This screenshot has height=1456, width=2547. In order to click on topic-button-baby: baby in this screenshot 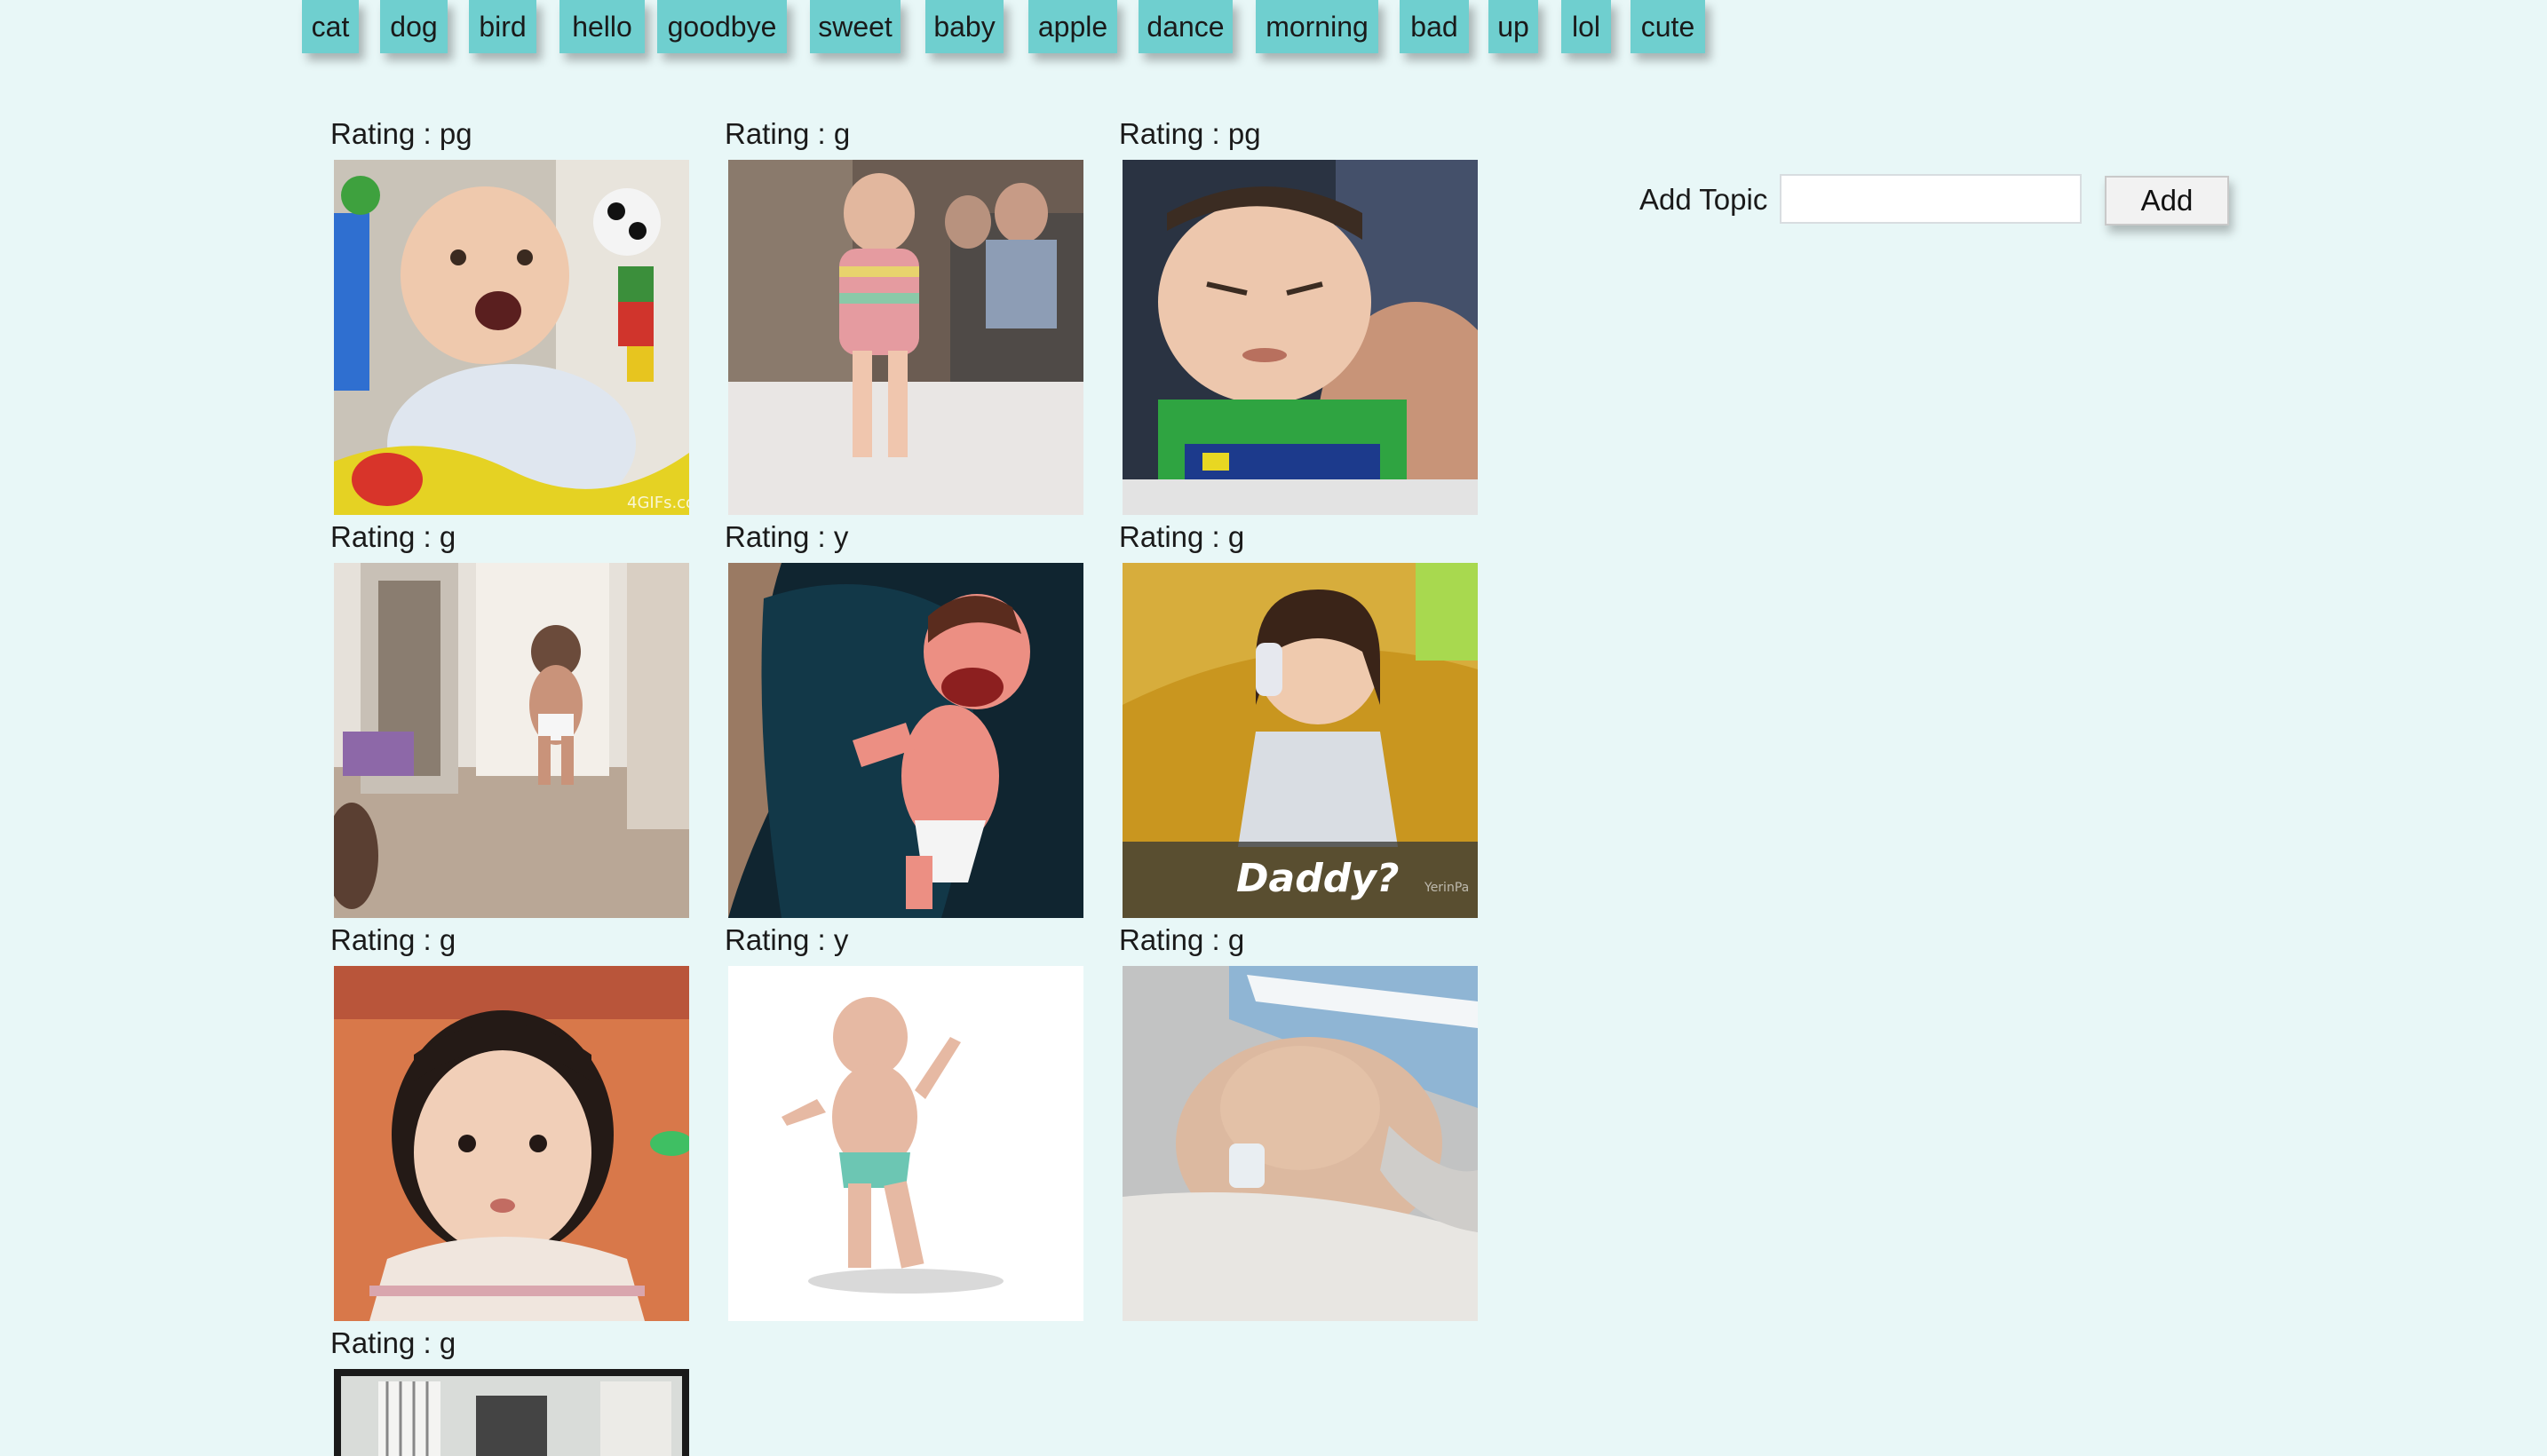, I will do `click(965, 26)`.